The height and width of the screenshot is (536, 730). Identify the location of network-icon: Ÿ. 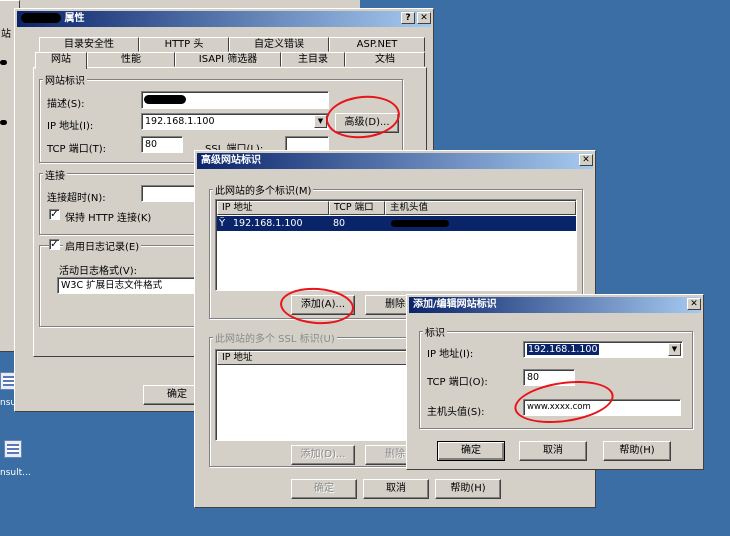
(222, 223).